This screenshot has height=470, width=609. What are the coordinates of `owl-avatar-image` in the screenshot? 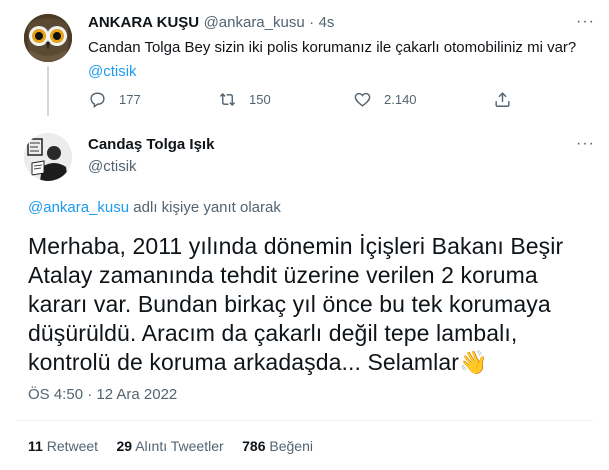 It's located at (48, 38).